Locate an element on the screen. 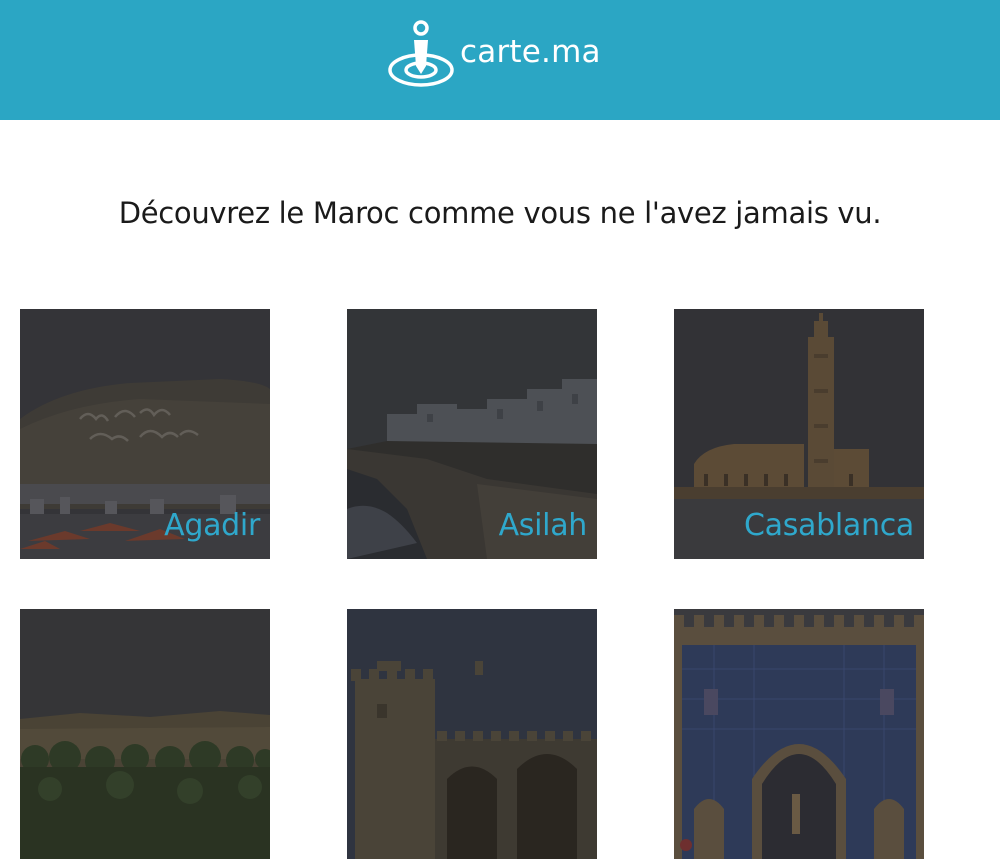 Image resolution: width=1000 pixels, height=859 pixels. city-tile-agadir: Agadir is located at coordinates (145, 434).